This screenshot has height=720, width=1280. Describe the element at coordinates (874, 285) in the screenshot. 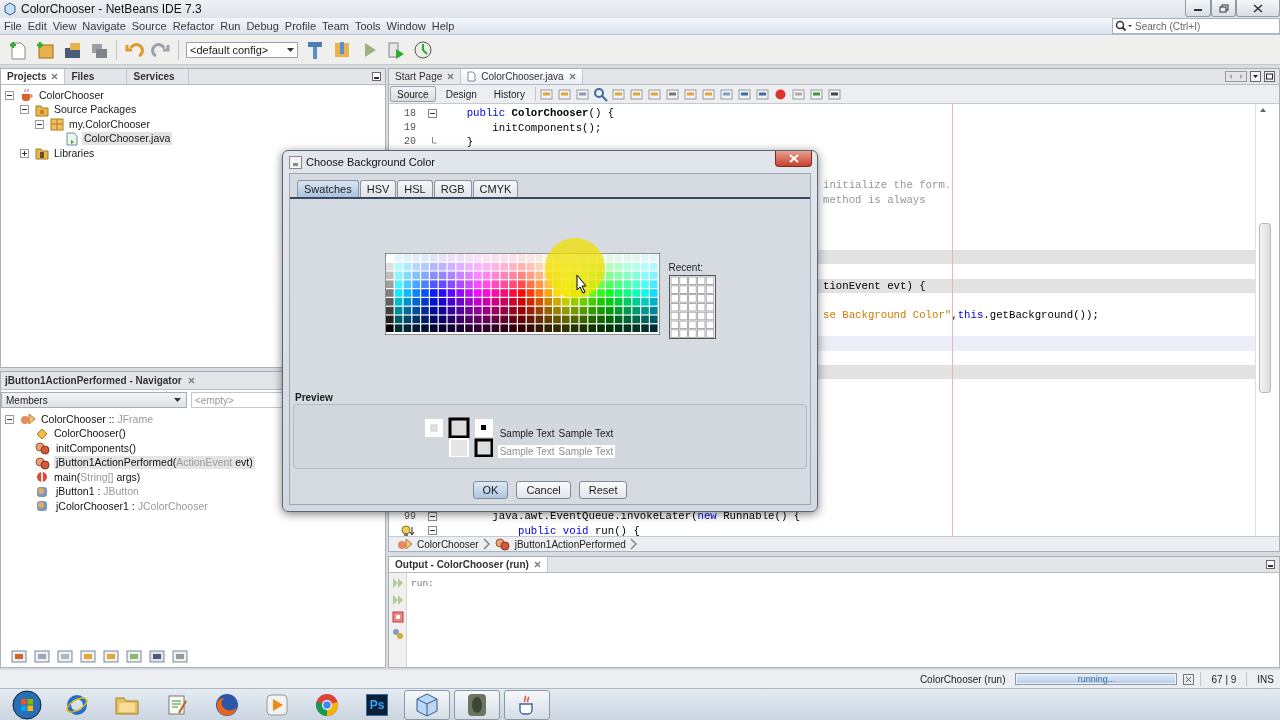

I see `code-line: tionEvent evt) {` at that location.